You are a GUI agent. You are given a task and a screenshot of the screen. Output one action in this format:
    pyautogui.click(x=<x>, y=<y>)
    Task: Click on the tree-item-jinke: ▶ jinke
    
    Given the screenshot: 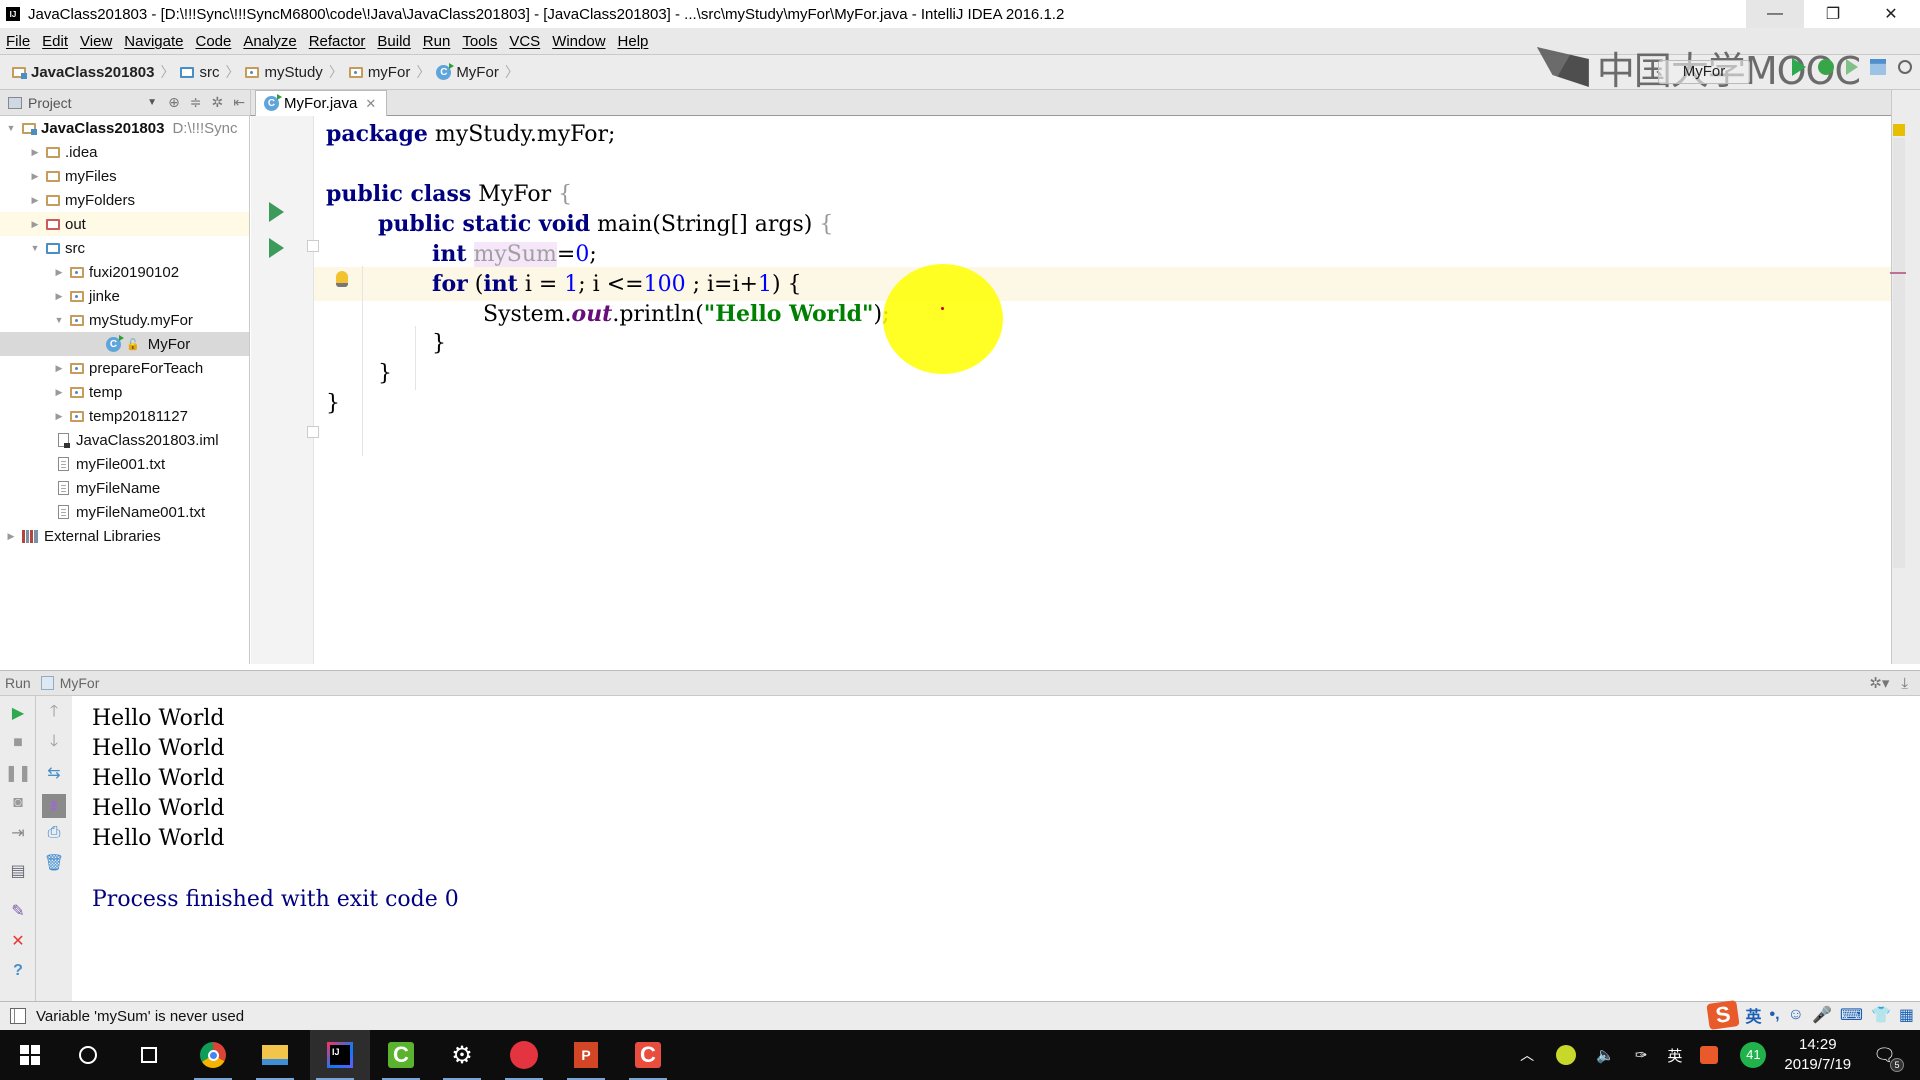 What is the action you would take?
    pyautogui.click(x=124, y=296)
    